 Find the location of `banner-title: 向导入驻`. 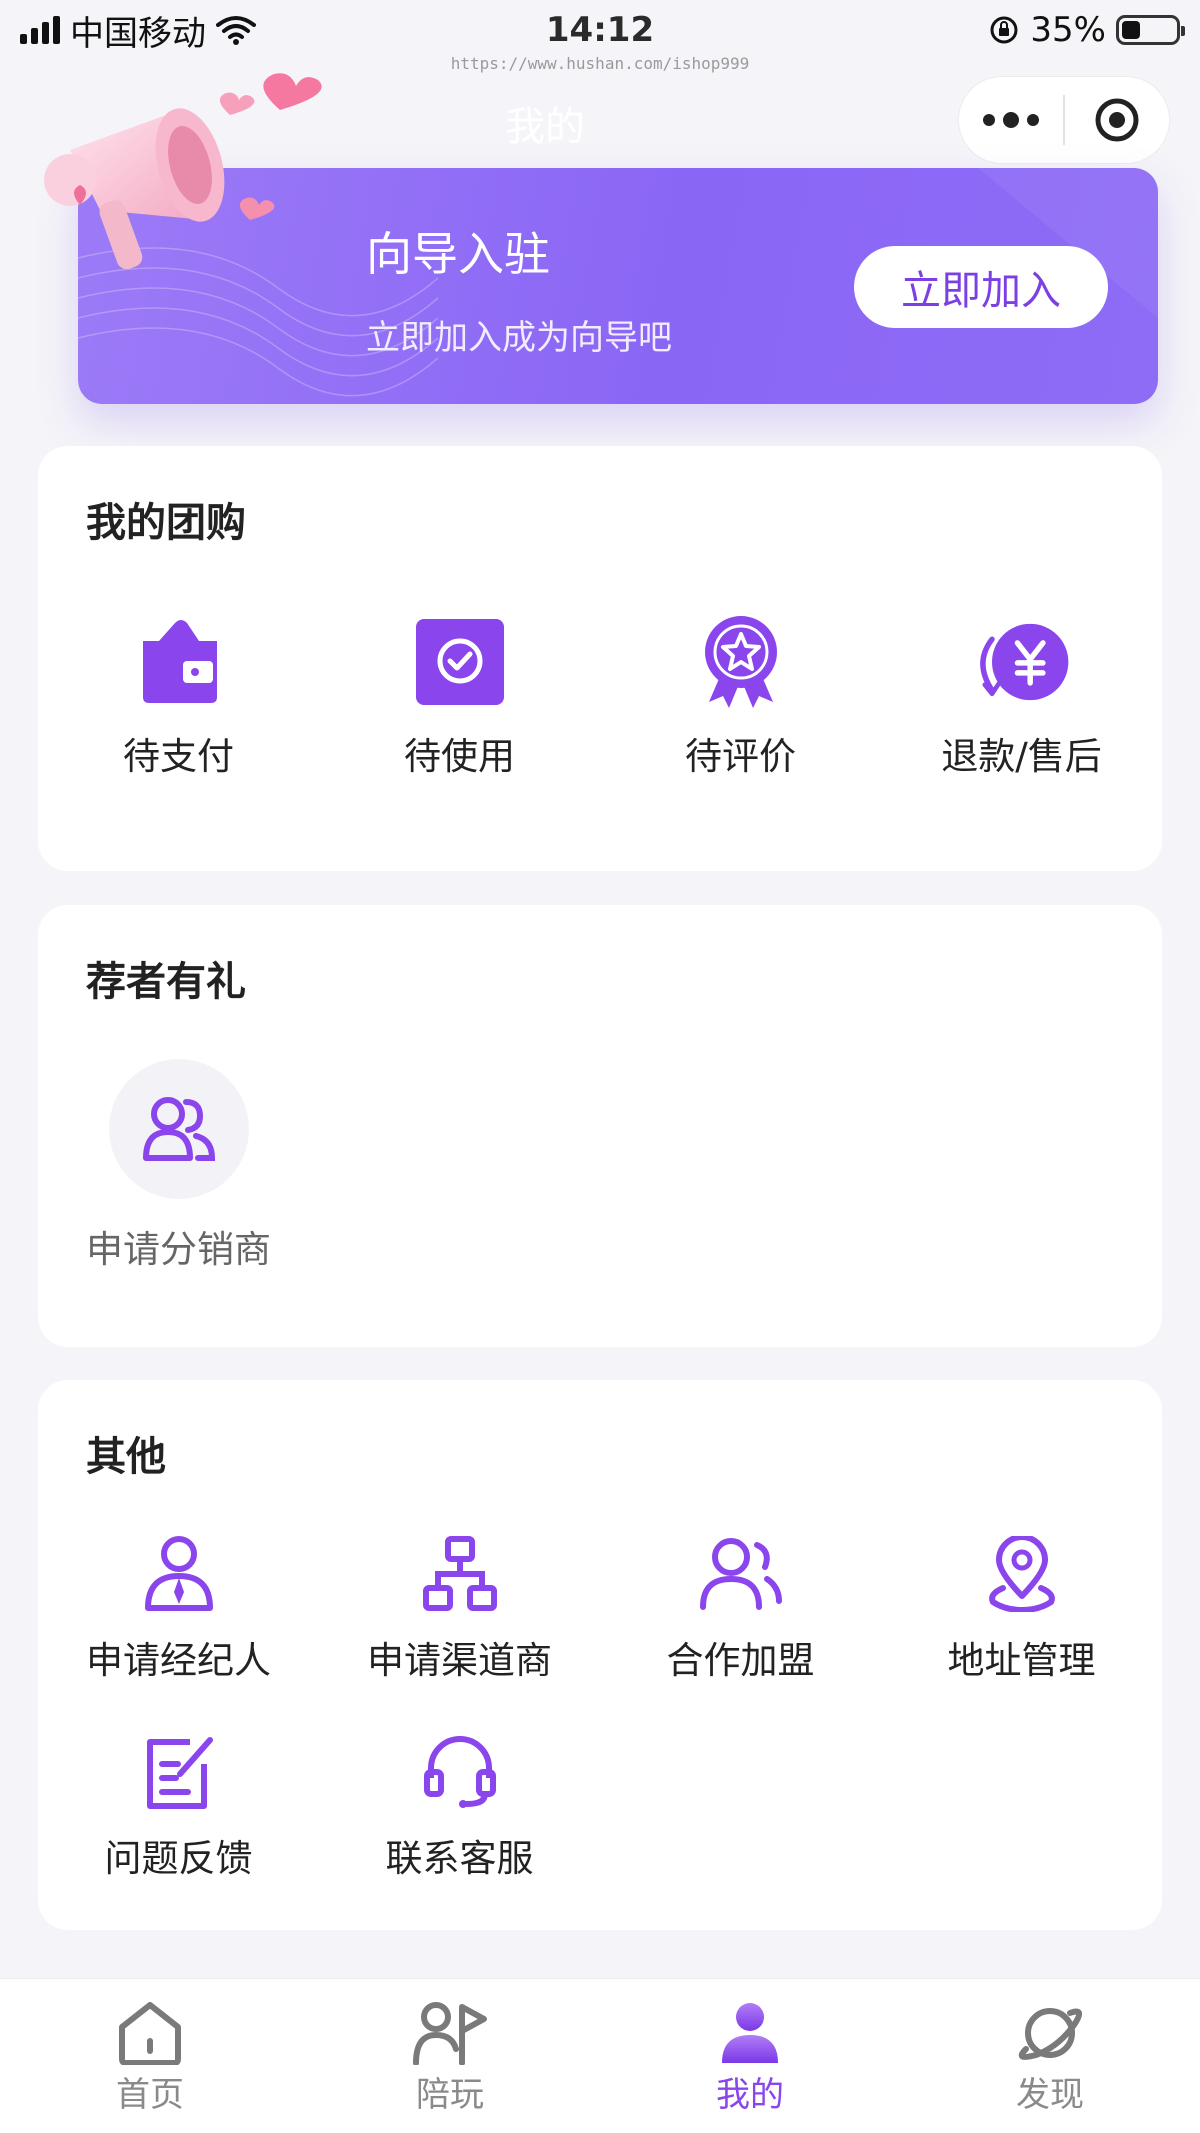

banner-title: 向导入驻 is located at coordinates (458, 254).